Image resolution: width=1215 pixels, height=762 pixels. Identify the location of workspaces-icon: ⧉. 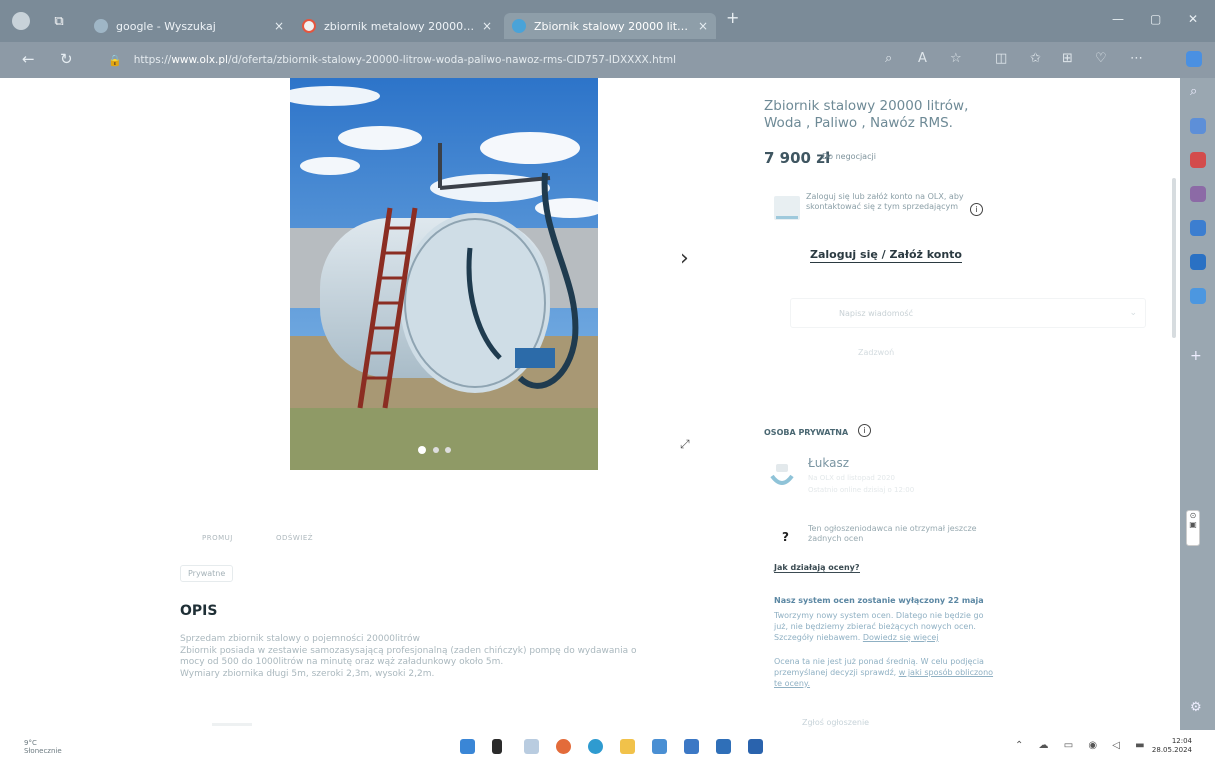
(59, 21).